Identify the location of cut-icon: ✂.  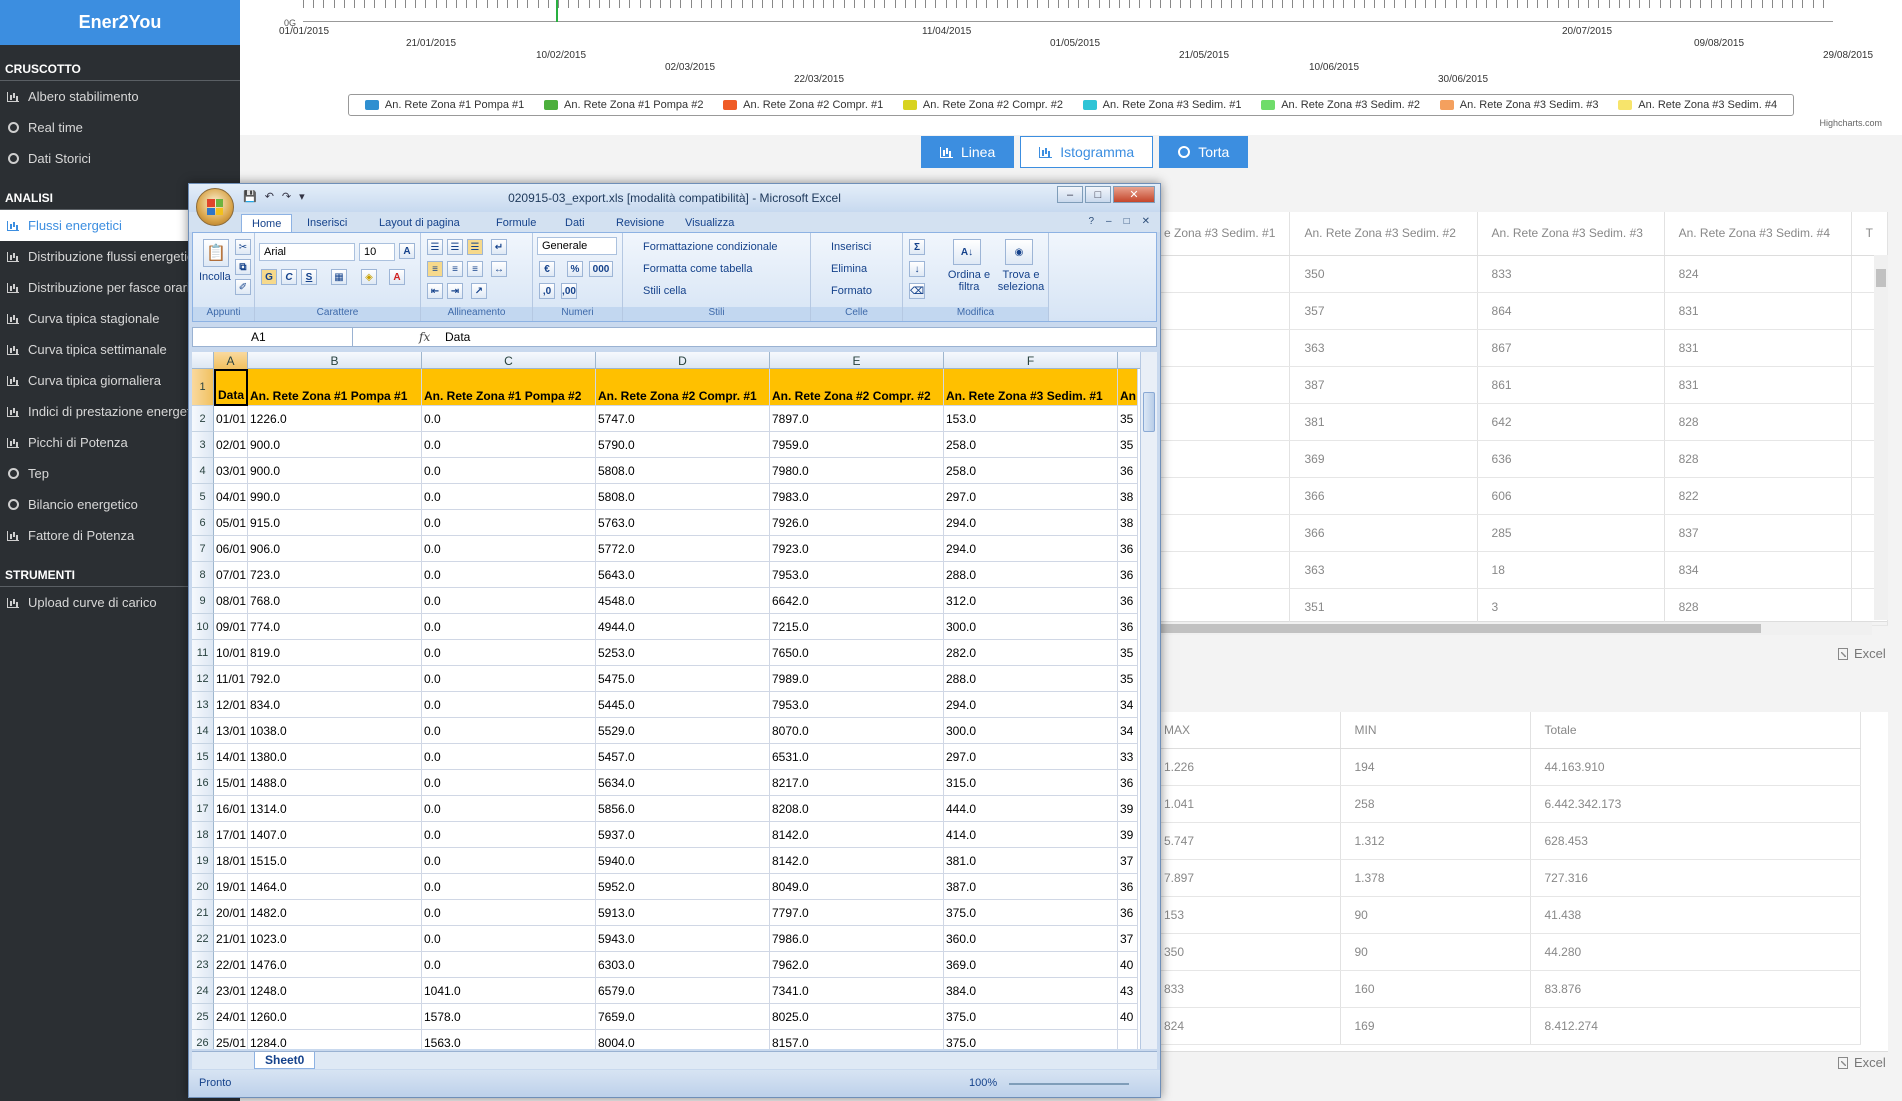
(243, 247).